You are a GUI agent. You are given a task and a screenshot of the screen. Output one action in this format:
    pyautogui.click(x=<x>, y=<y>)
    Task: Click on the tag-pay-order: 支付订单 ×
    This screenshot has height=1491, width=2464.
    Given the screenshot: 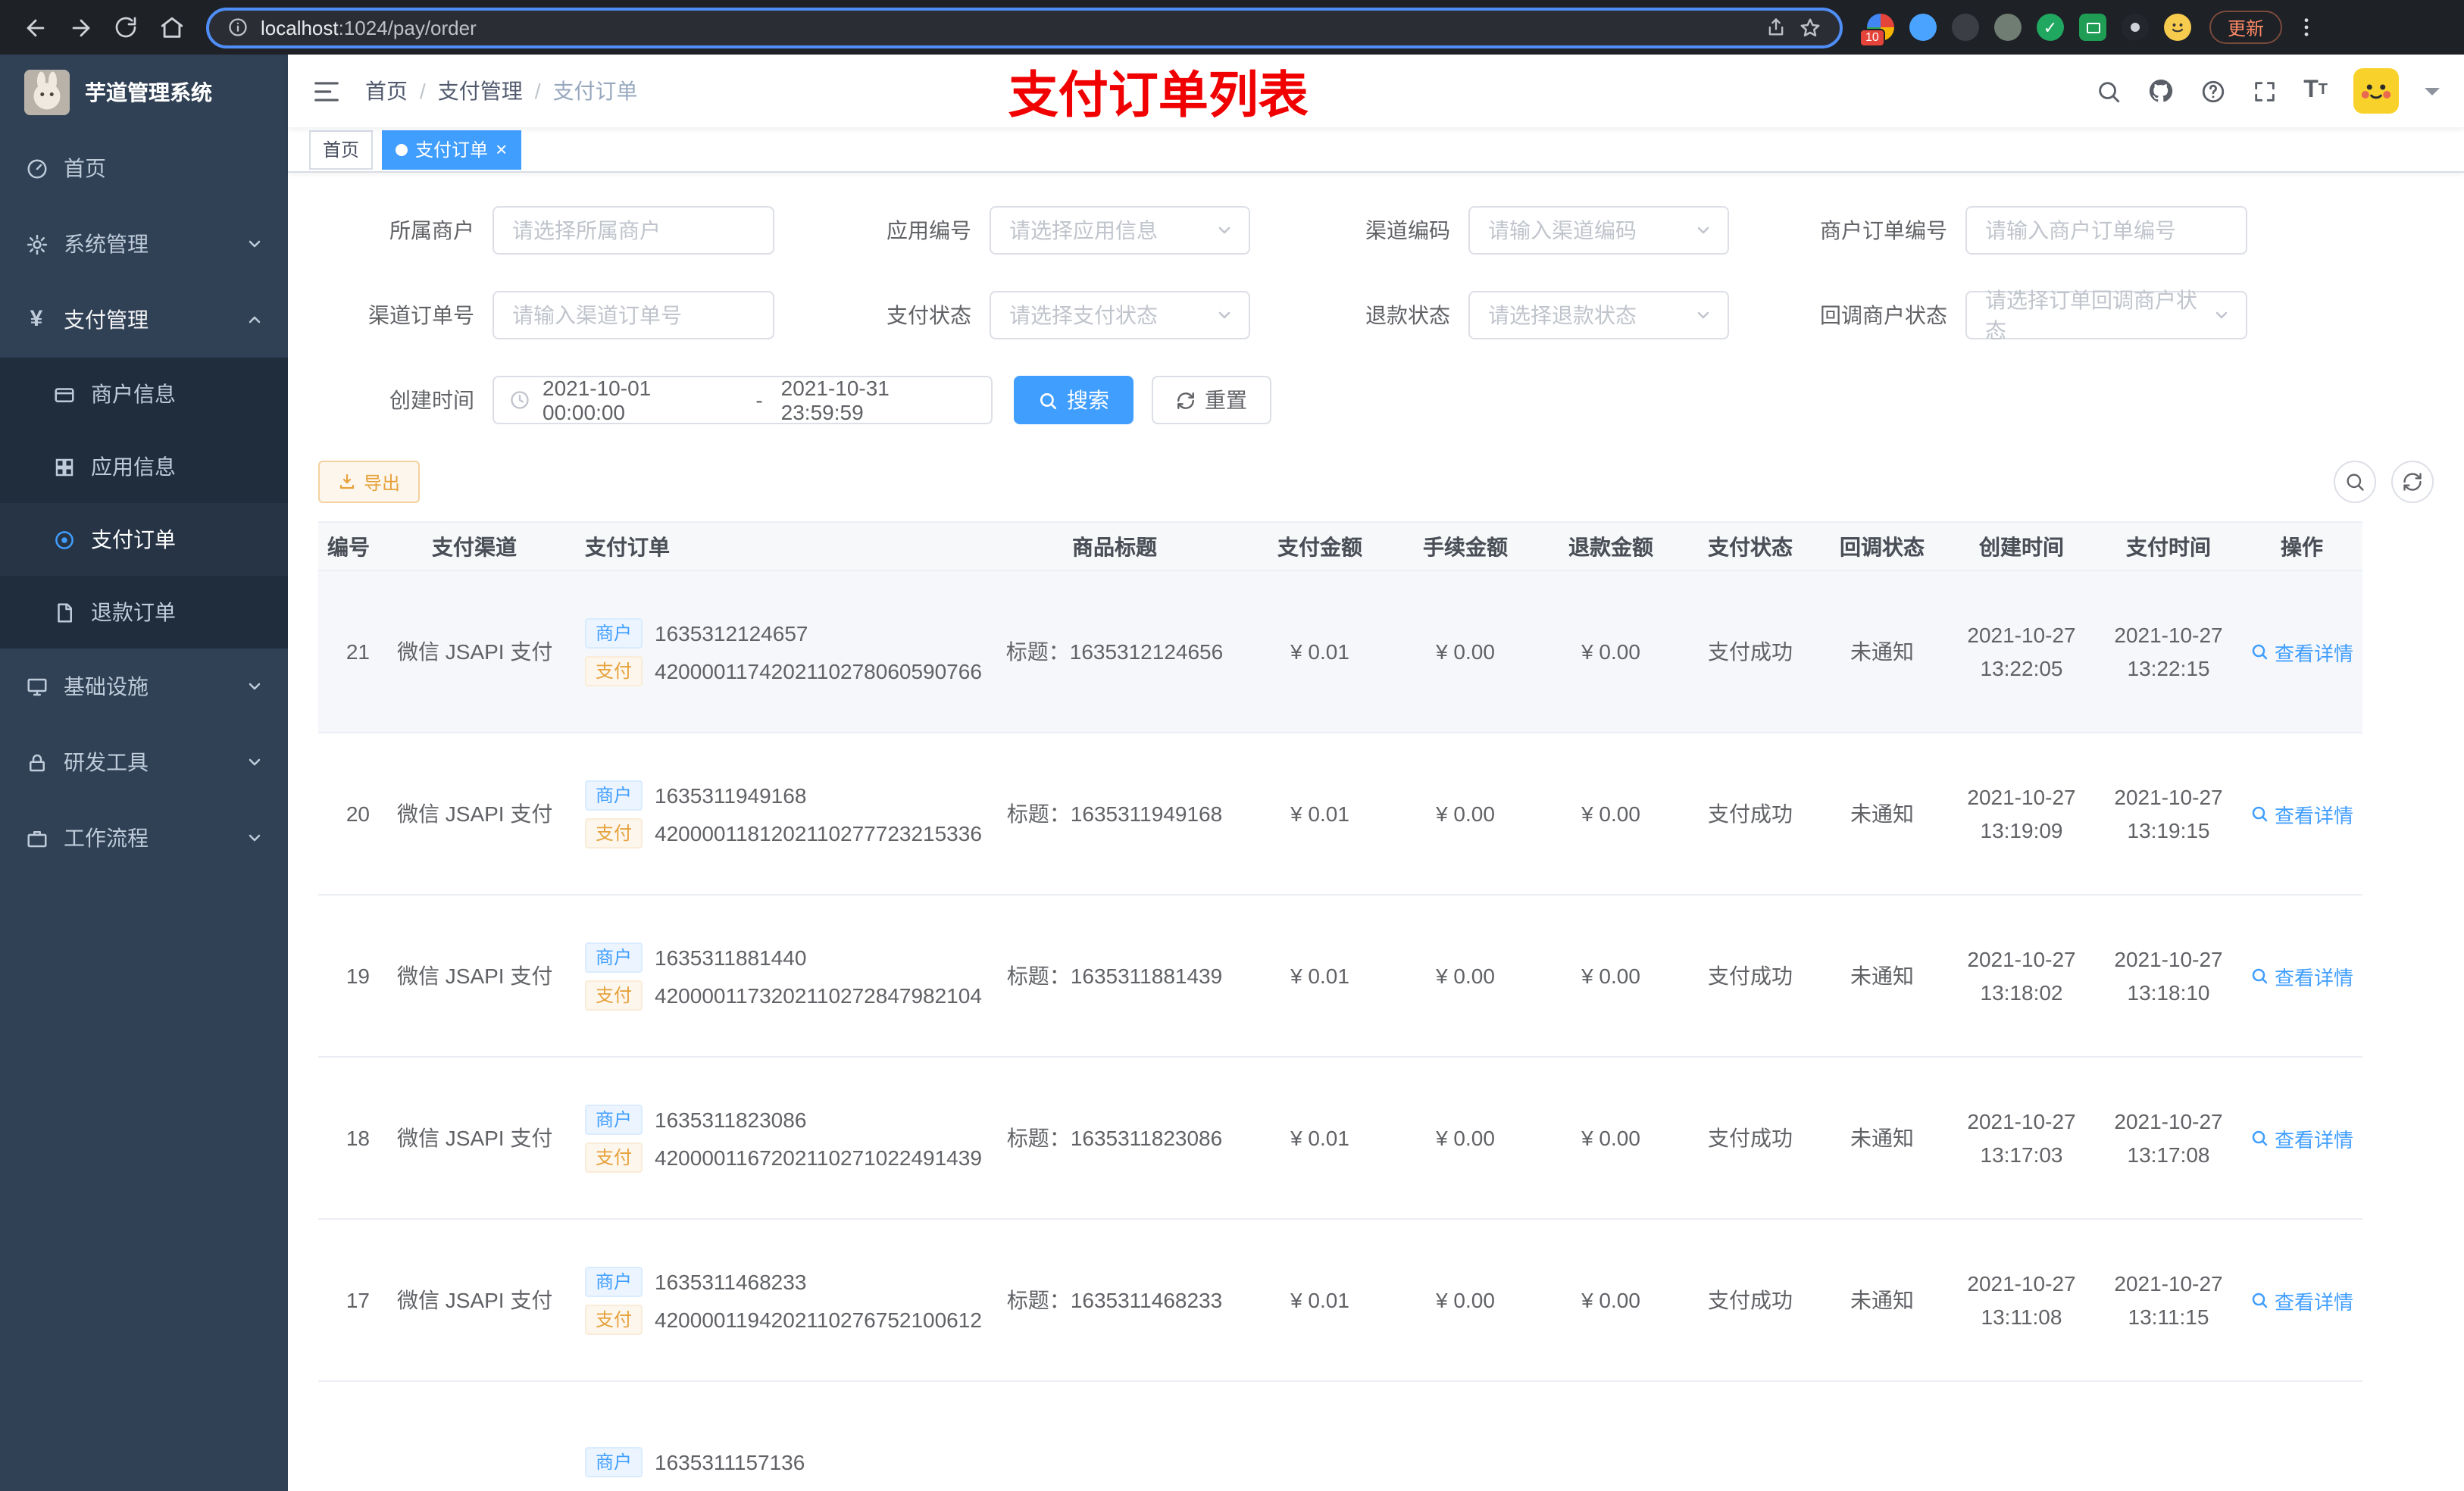 What is the action you would take?
    pyautogui.click(x=451, y=149)
    